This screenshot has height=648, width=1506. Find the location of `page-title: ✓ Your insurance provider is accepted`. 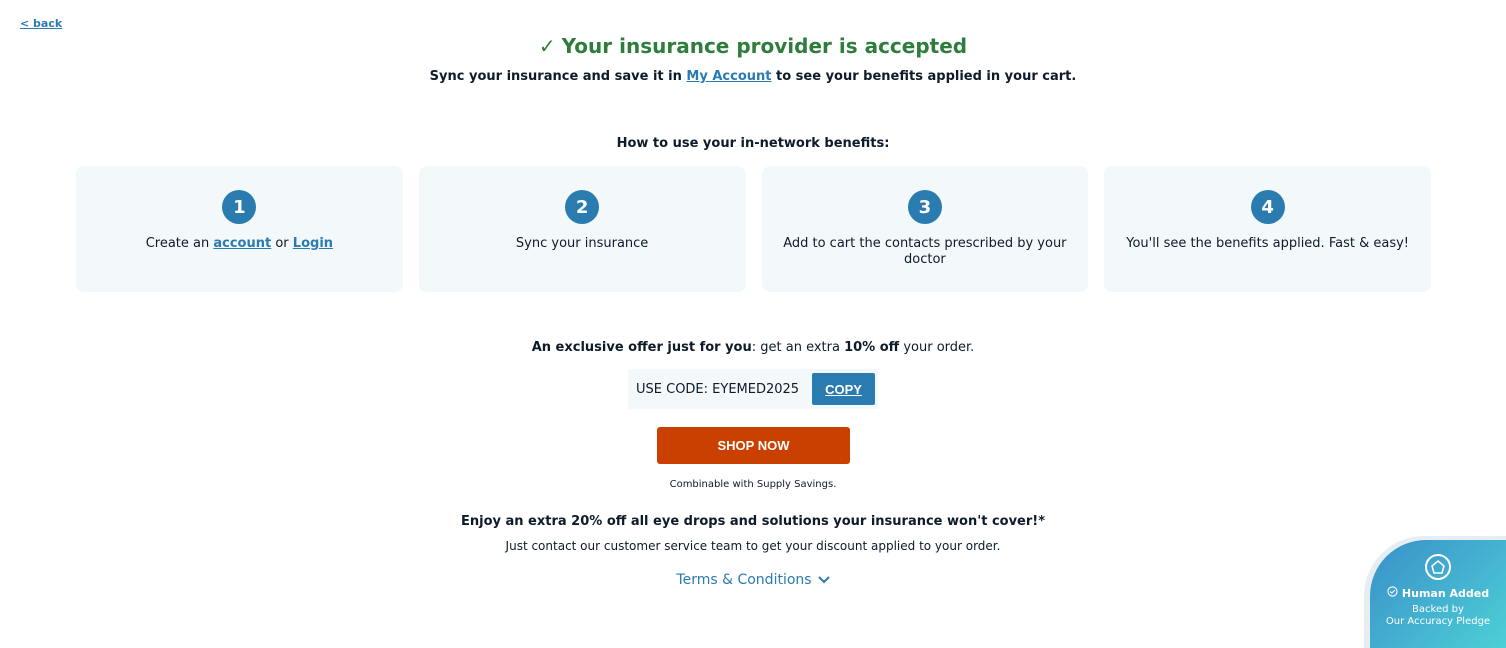

page-title: ✓ Your insurance provider is accepted is located at coordinates (753, 46).